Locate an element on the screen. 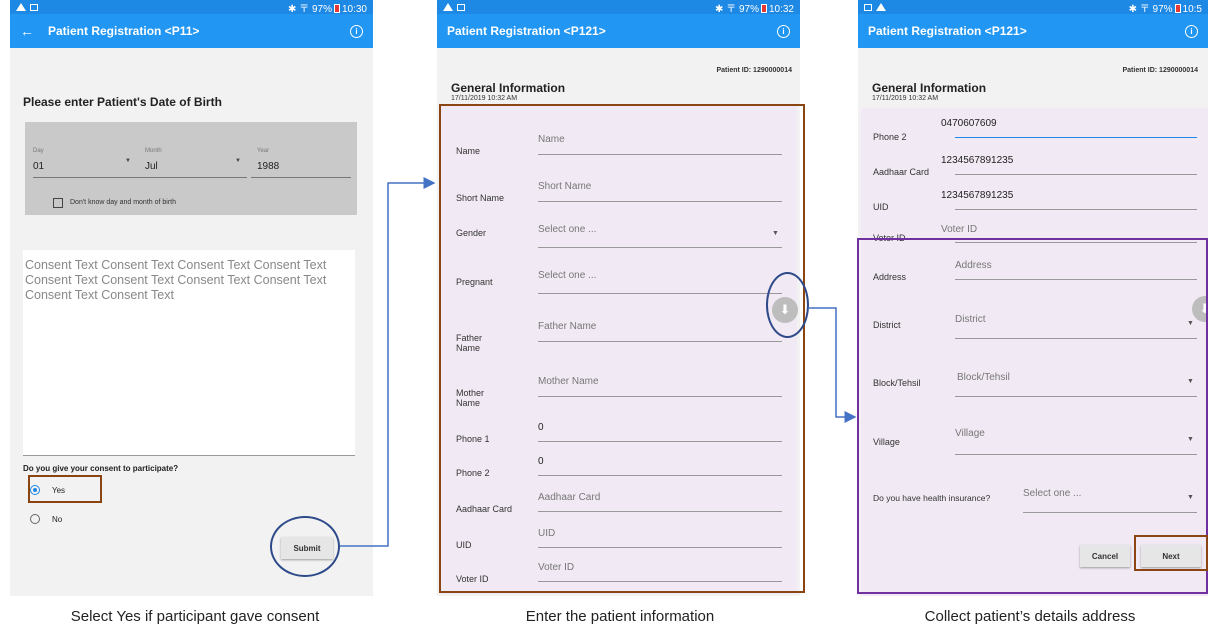 Image resolution: width=1208 pixels, height=628 pixels. radio-no-label: No is located at coordinates (57, 519).